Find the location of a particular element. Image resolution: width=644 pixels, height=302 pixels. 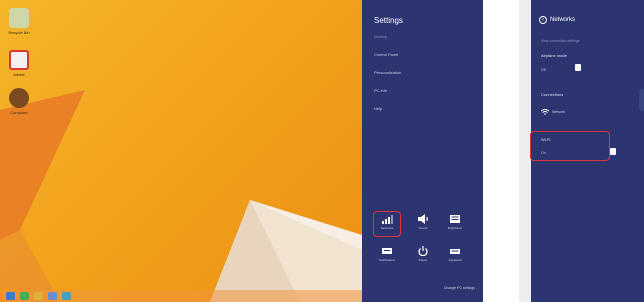

connection-item: Network is located at coordinates (553, 112).